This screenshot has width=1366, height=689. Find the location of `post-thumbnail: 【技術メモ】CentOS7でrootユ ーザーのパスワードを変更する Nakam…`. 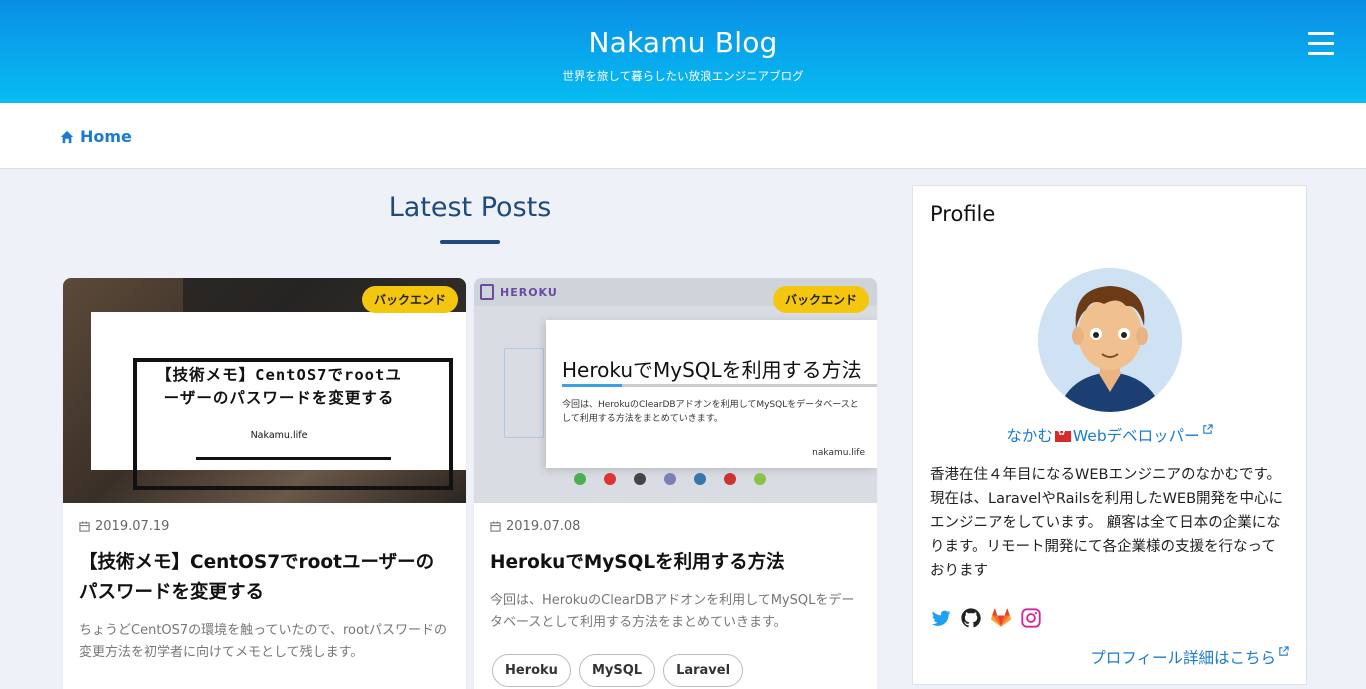

post-thumbnail: 【技術メモ】CentOS7でrootユ ーザーのパスワードを変更する Nakam… is located at coordinates (264, 390).